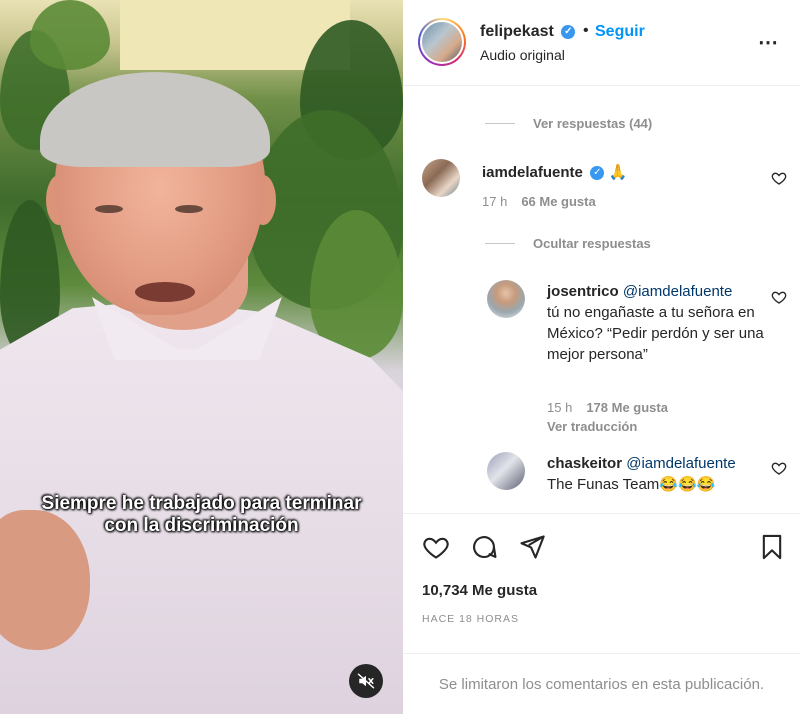 The image size is (800, 714). I want to click on foliage, so click(70, 35).